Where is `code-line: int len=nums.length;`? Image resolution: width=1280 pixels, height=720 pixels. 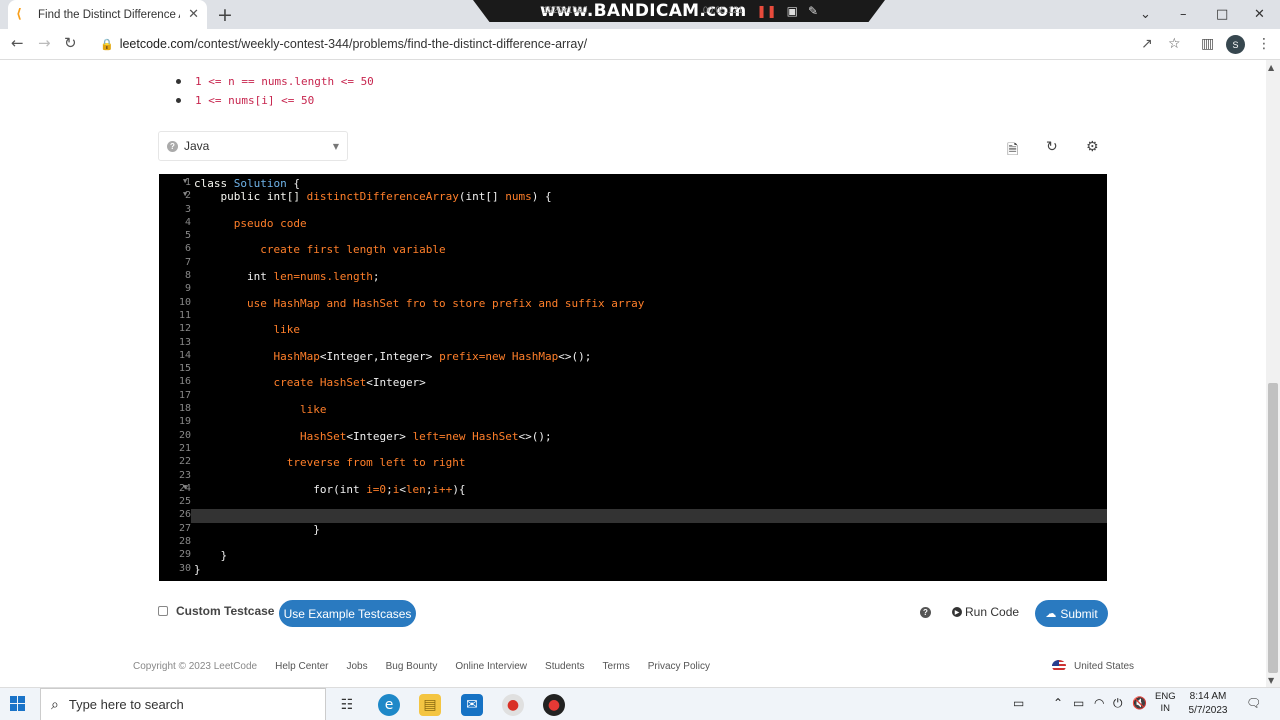 code-line: int len=nums.length; is located at coordinates (650, 276).